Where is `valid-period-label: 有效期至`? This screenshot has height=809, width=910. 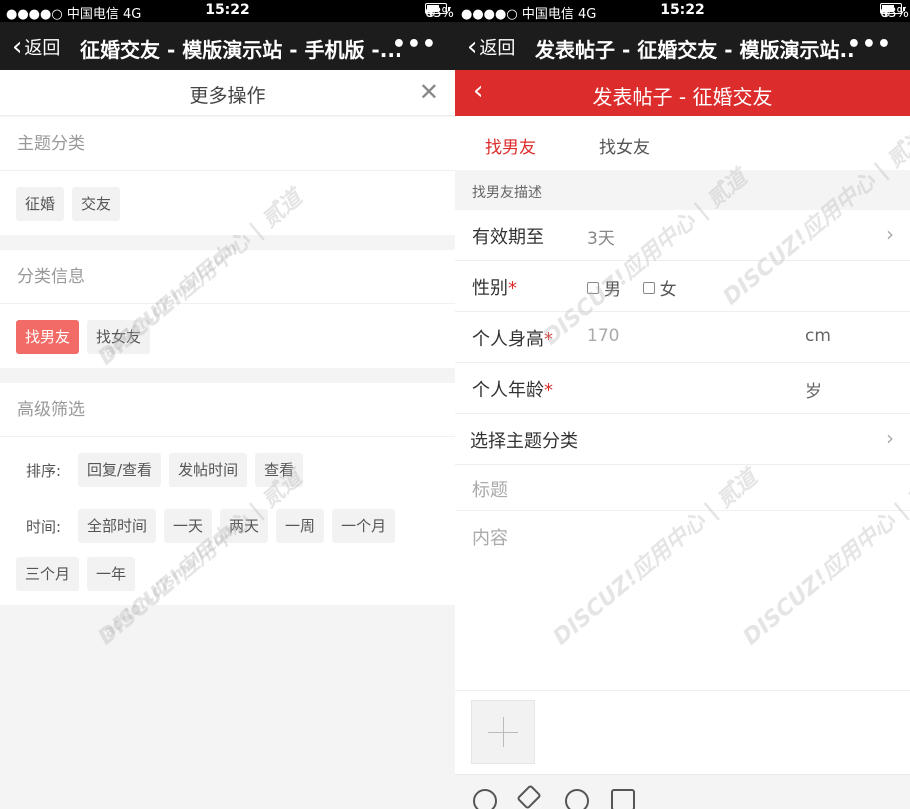 valid-period-label: 有效期至 is located at coordinates (508, 237).